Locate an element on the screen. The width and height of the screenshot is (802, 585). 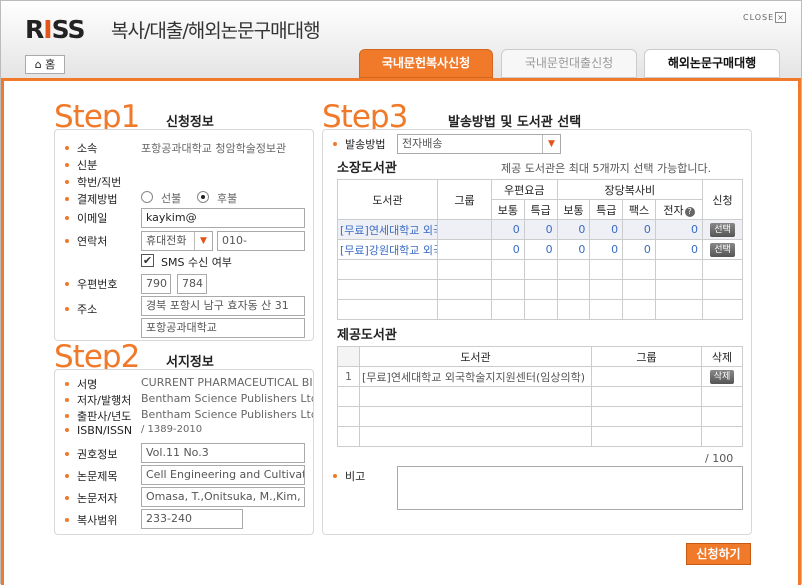
copy-fax-cell: 0 is located at coordinates (639, 249).